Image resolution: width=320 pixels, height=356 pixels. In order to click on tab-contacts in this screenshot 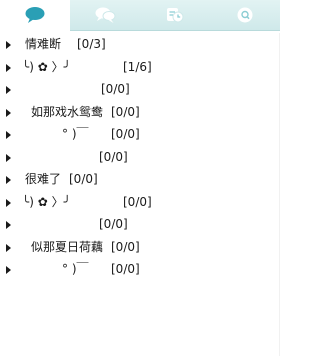, I will do `click(35, 15)`.